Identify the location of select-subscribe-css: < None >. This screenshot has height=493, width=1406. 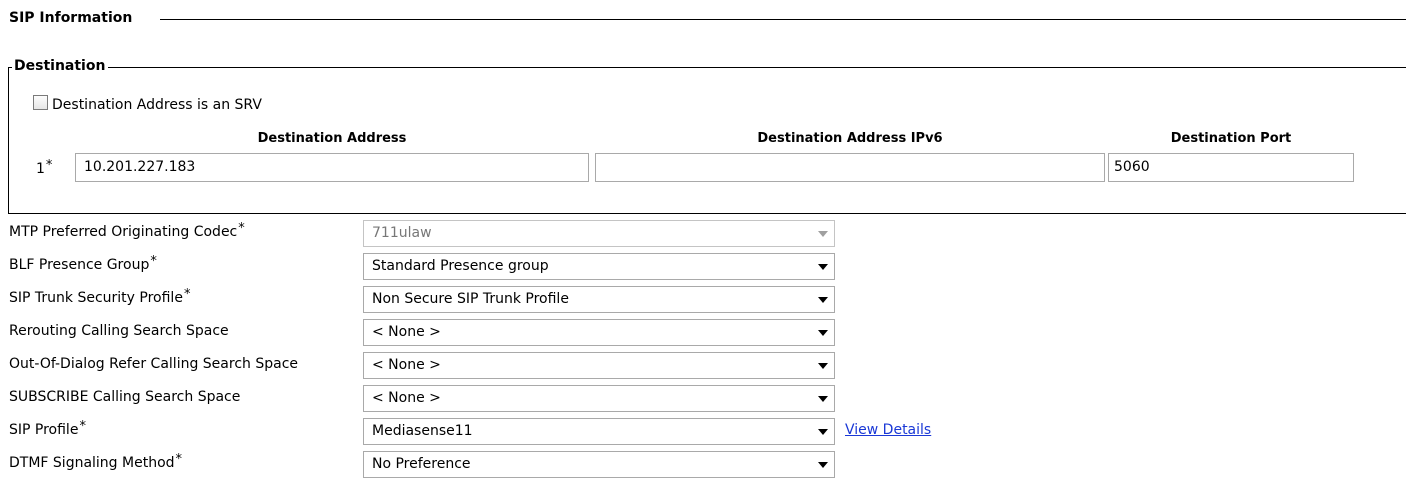
(599, 398).